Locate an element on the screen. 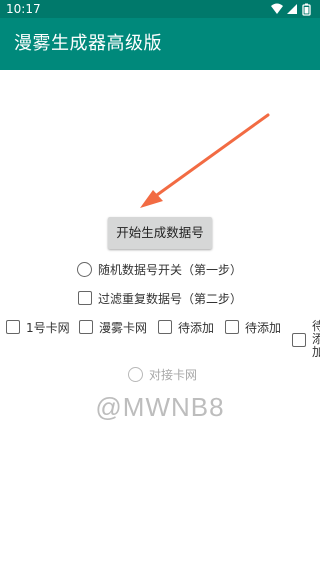 Image resolution: width=320 pixels, height=569 pixels. filter-duplicates-label: 过滤重复数据号（第二步） is located at coordinates (170, 298).